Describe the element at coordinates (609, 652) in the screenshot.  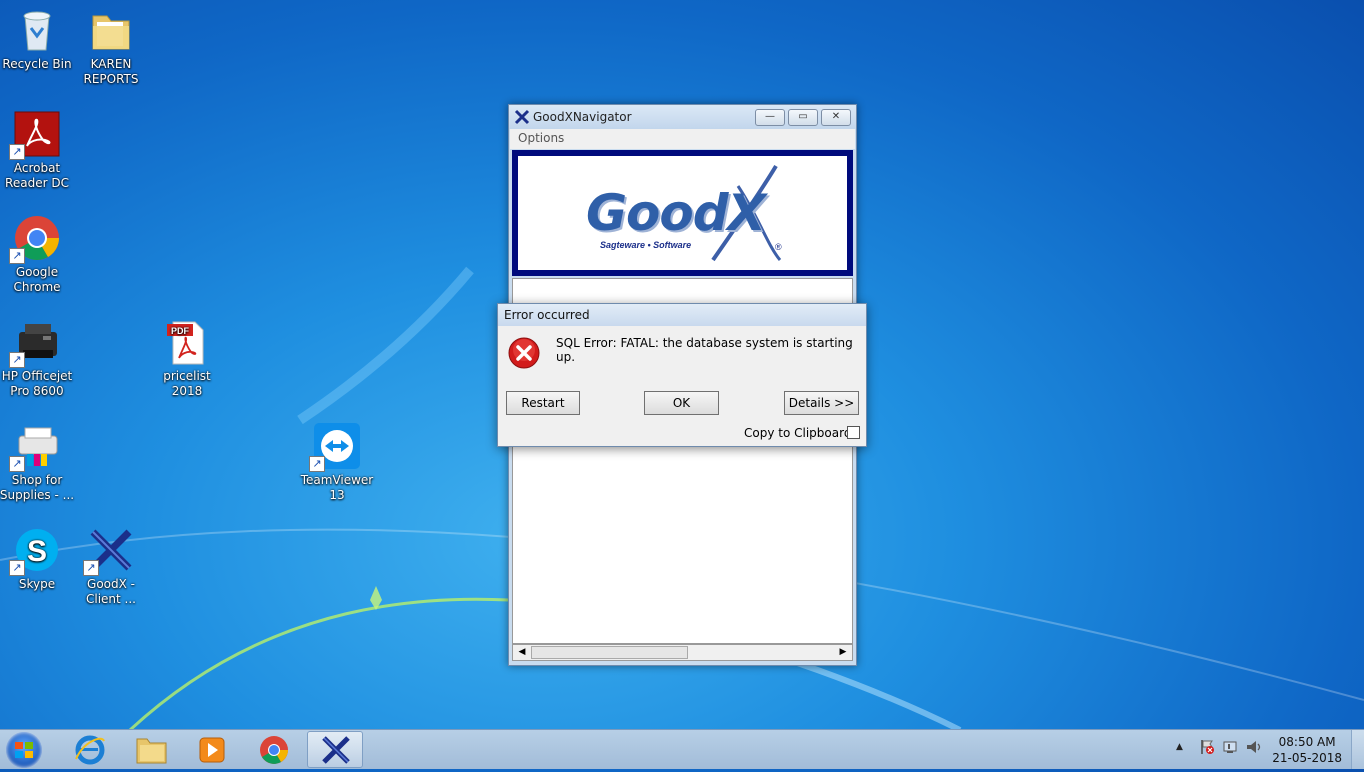
I see `scroll-thumb` at that location.